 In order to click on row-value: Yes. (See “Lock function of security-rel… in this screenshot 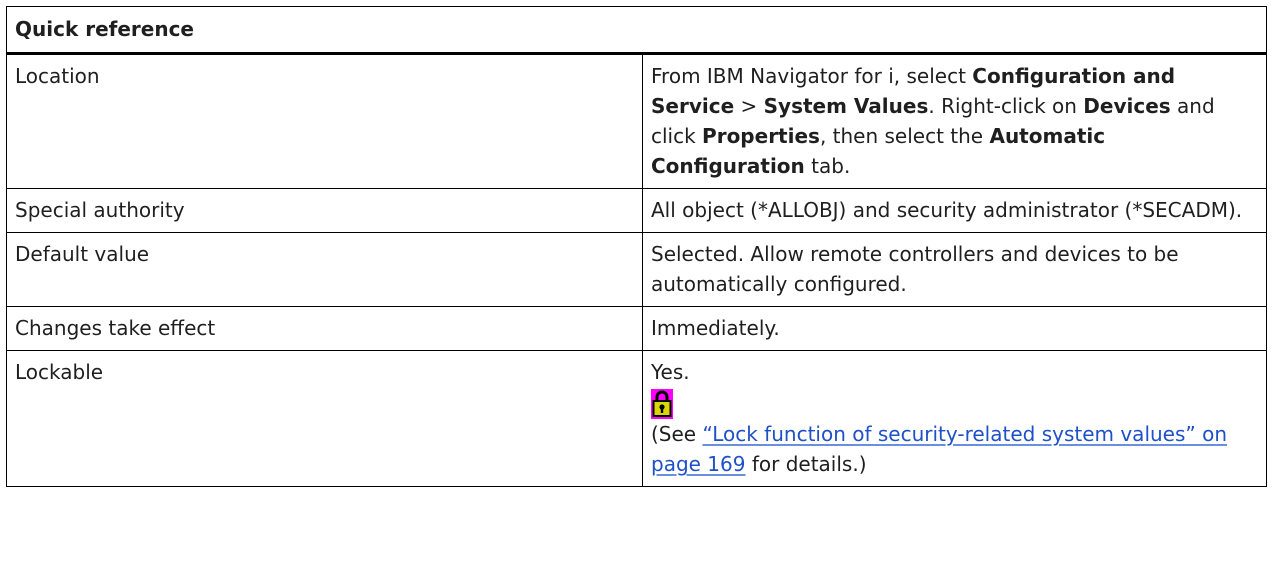, I will do `click(954, 418)`.